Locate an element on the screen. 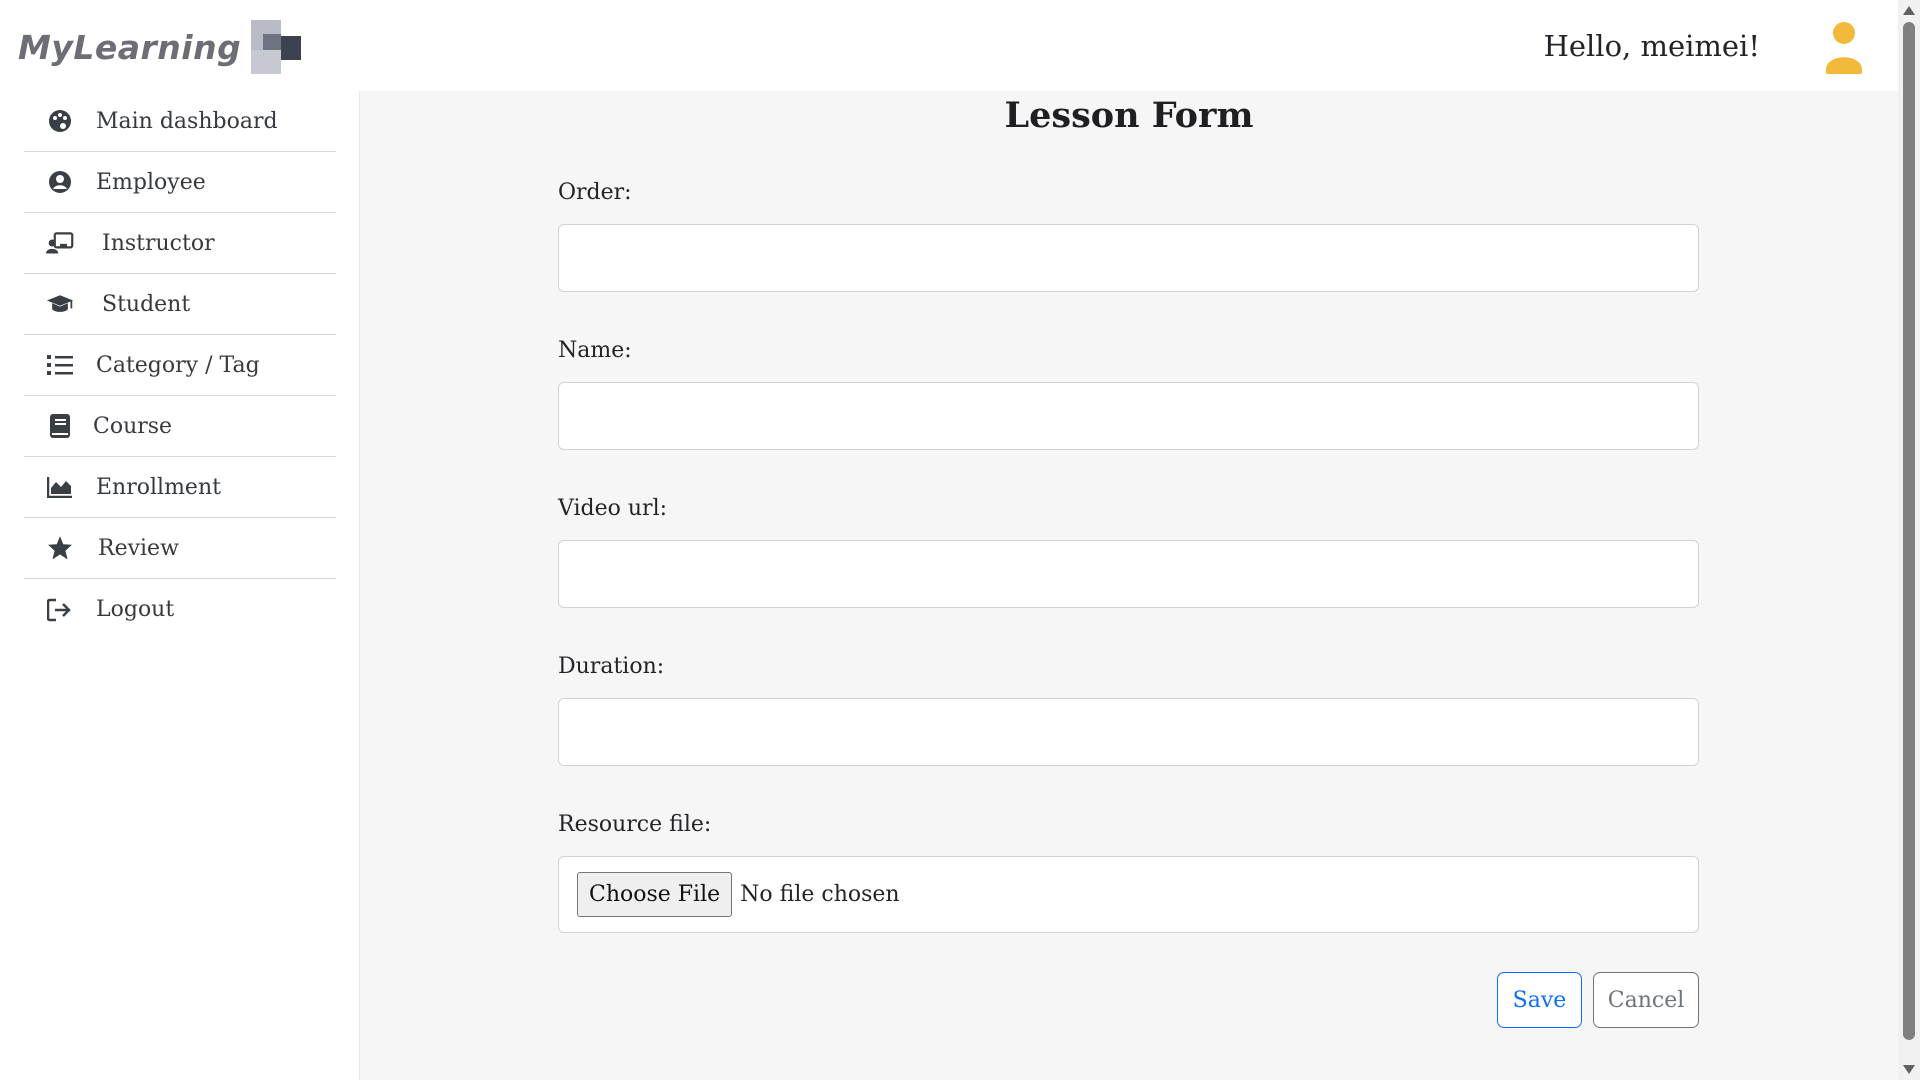  graduation-cap-icon is located at coordinates (60, 304).